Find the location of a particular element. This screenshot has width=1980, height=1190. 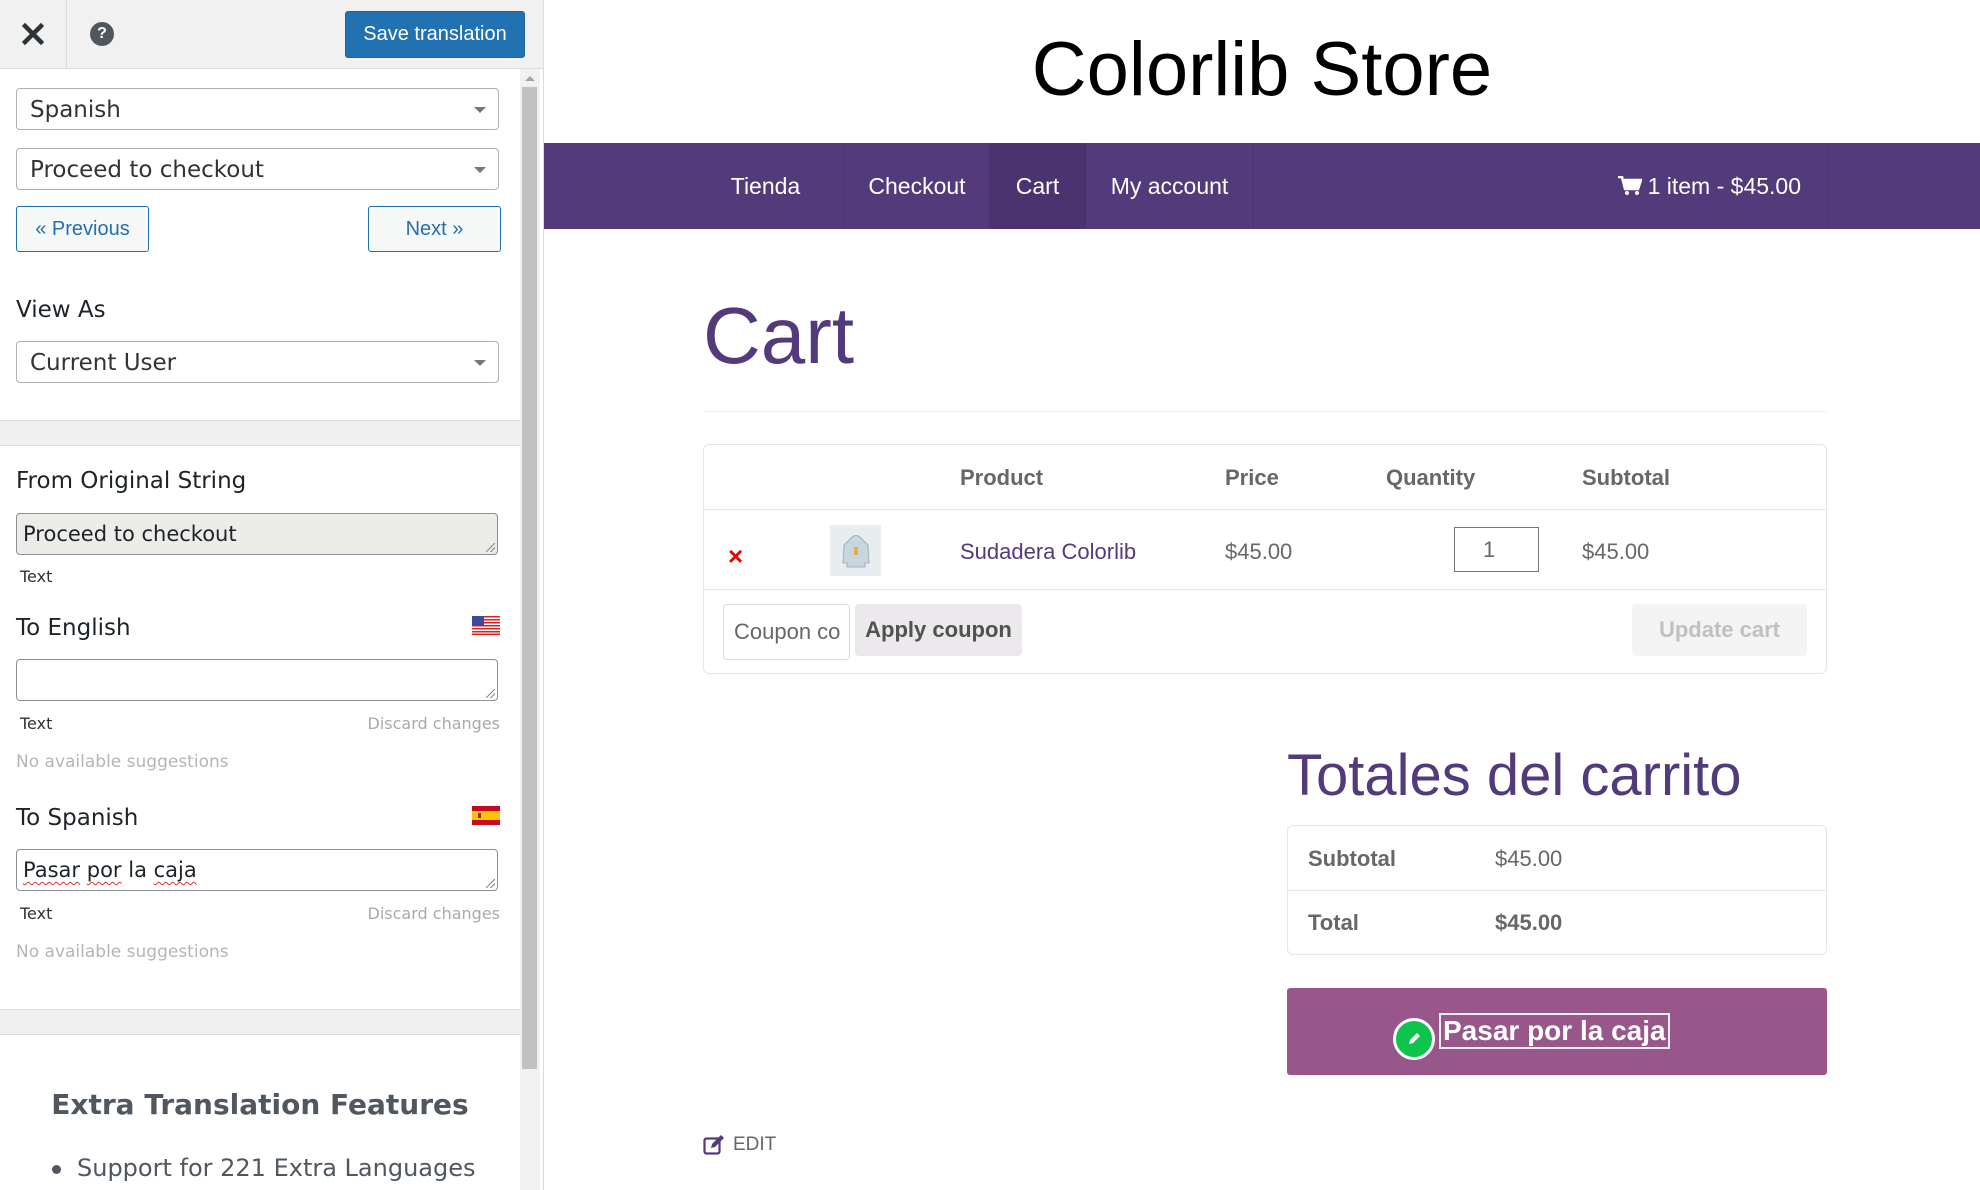

es-flag-icon is located at coordinates (486, 815).